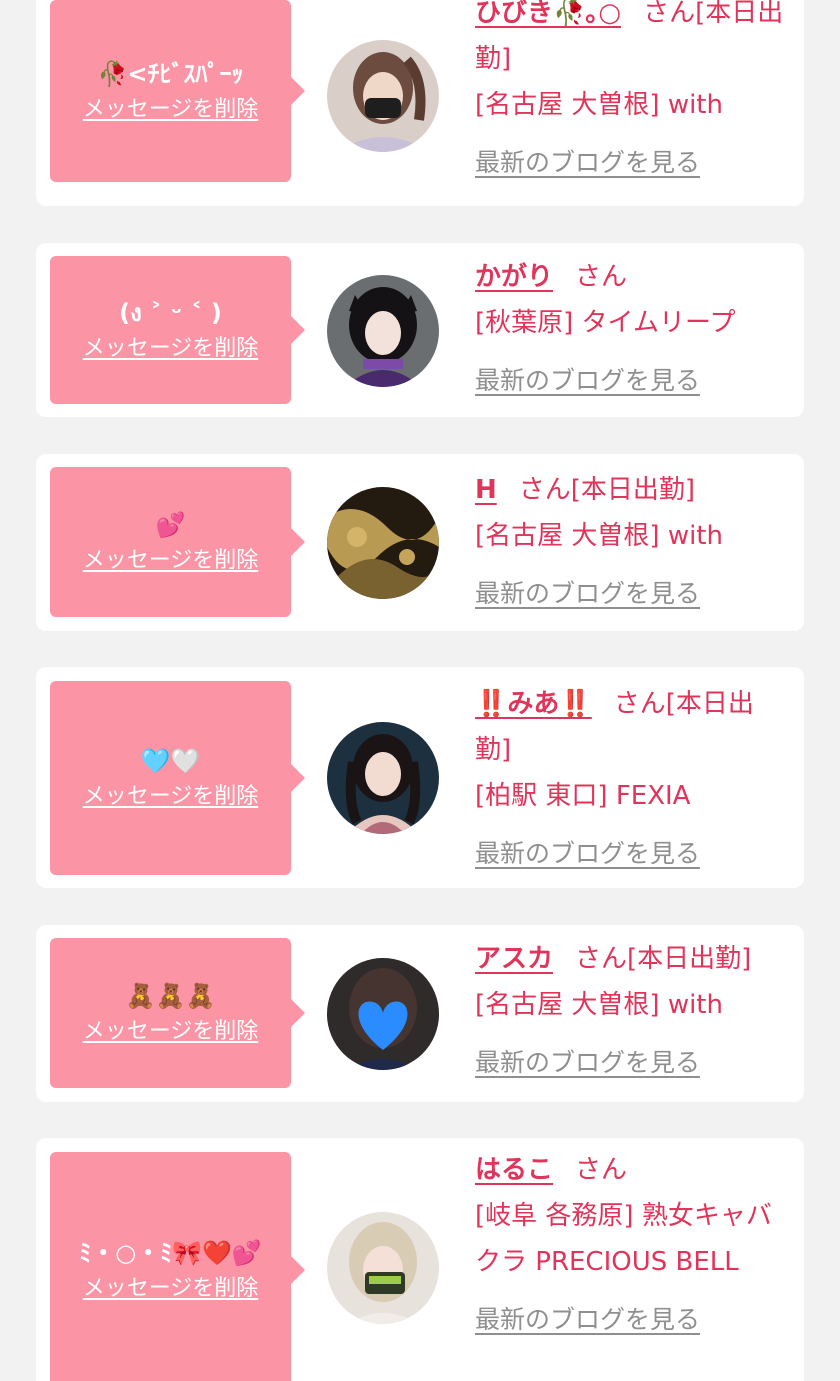 Image resolution: width=840 pixels, height=1381 pixels. Describe the element at coordinates (170, 74) in the screenshot. I see `message-text: 🥀<ﾁﾋﾞｽﾊﾟｰｯ` at that location.